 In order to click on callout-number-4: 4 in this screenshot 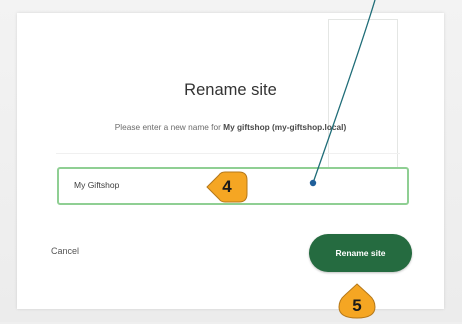, I will do `click(227, 186)`.